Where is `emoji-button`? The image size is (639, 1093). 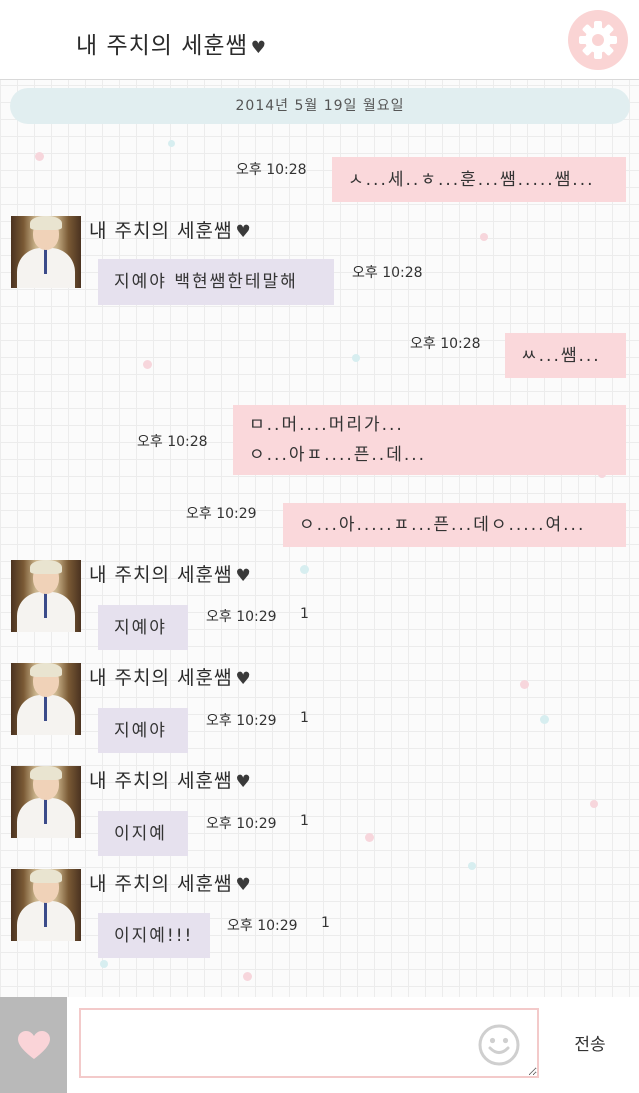 emoji-button is located at coordinates (499, 1045).